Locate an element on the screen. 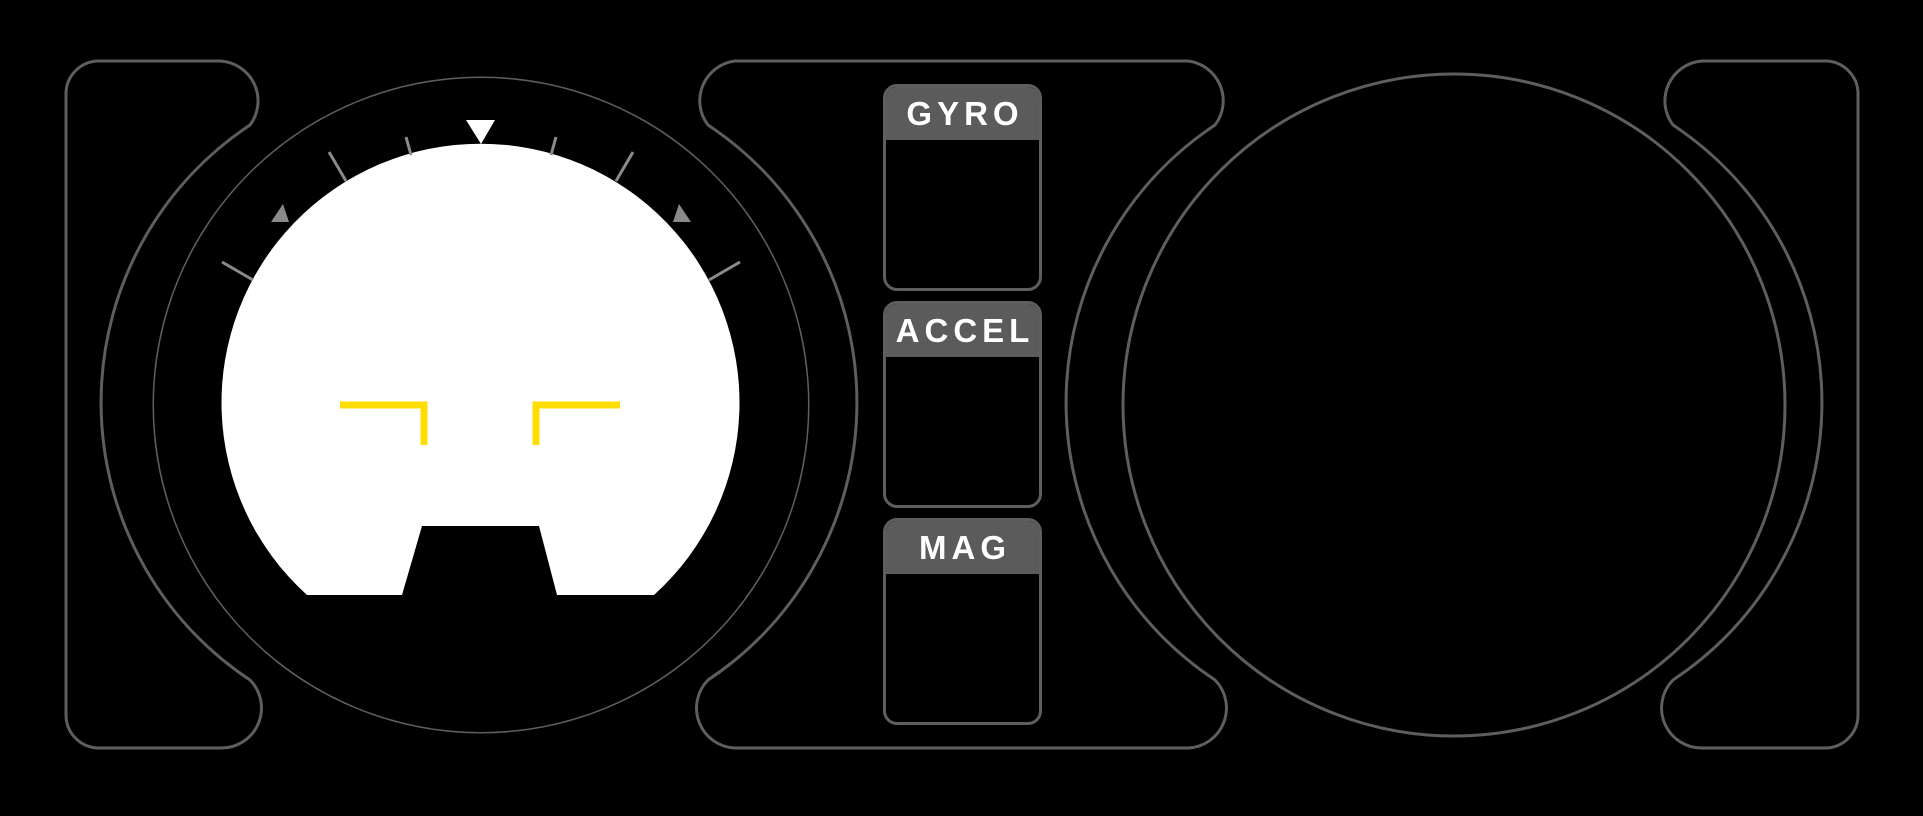 This screenshot has width=1923, height=816. sensor-tab-mag: MAG is located at coordinates (962, 547).